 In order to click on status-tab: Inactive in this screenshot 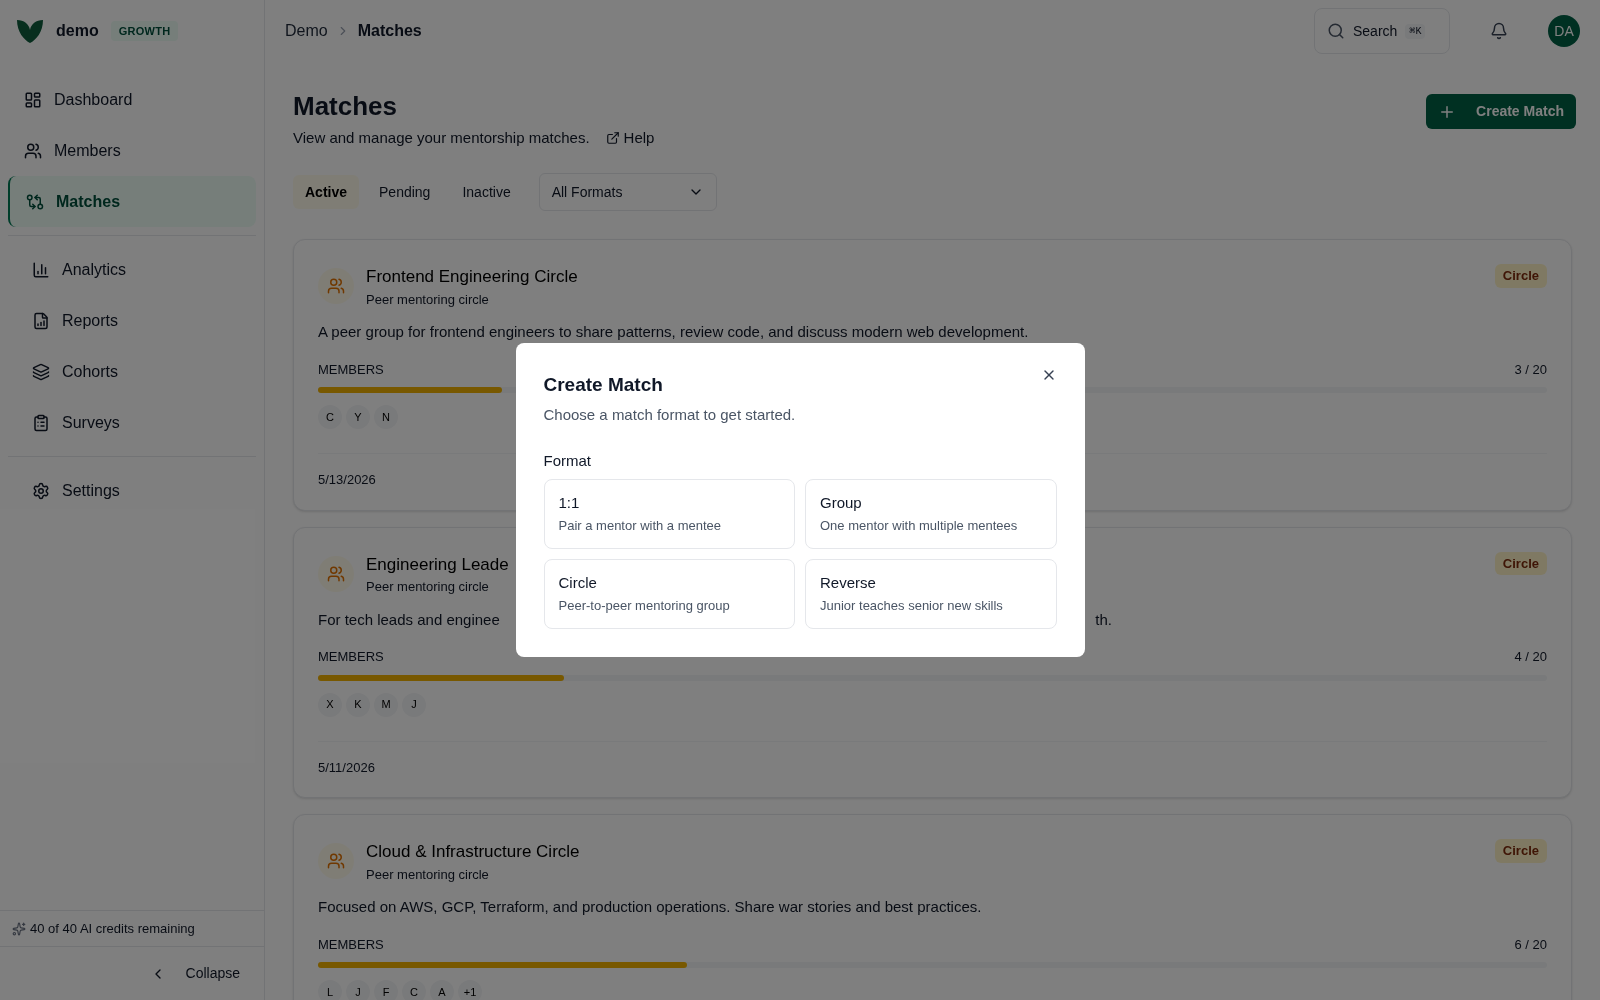, I will do `click(486, 192)`.